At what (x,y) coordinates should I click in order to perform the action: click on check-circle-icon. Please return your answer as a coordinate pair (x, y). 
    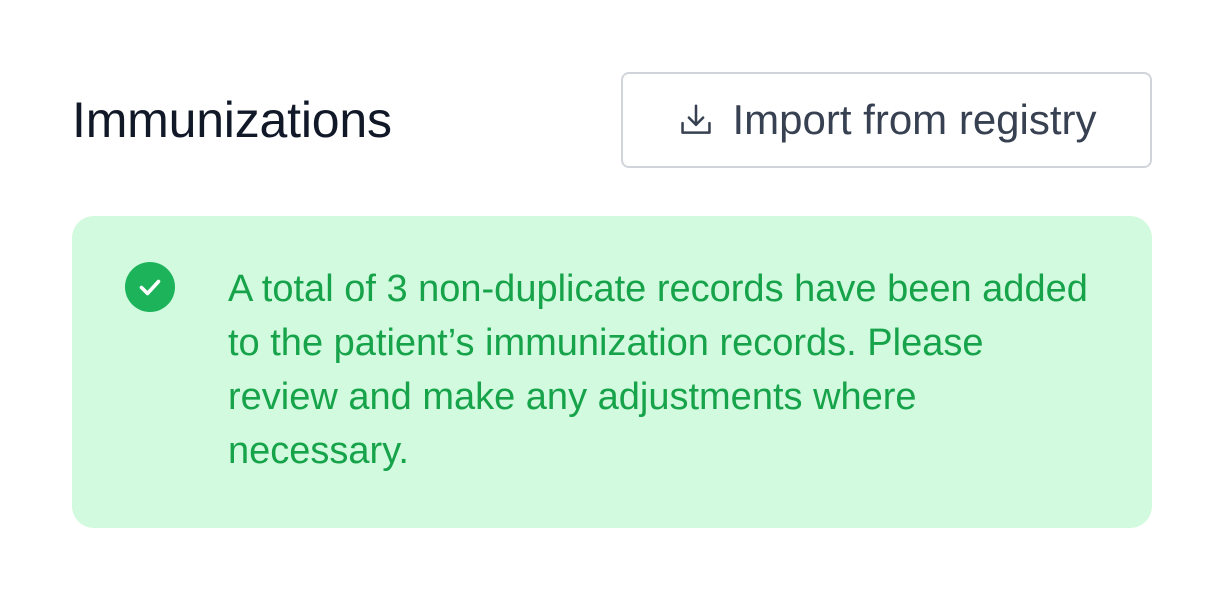
    Looking at the image, I should click on (150, 287).